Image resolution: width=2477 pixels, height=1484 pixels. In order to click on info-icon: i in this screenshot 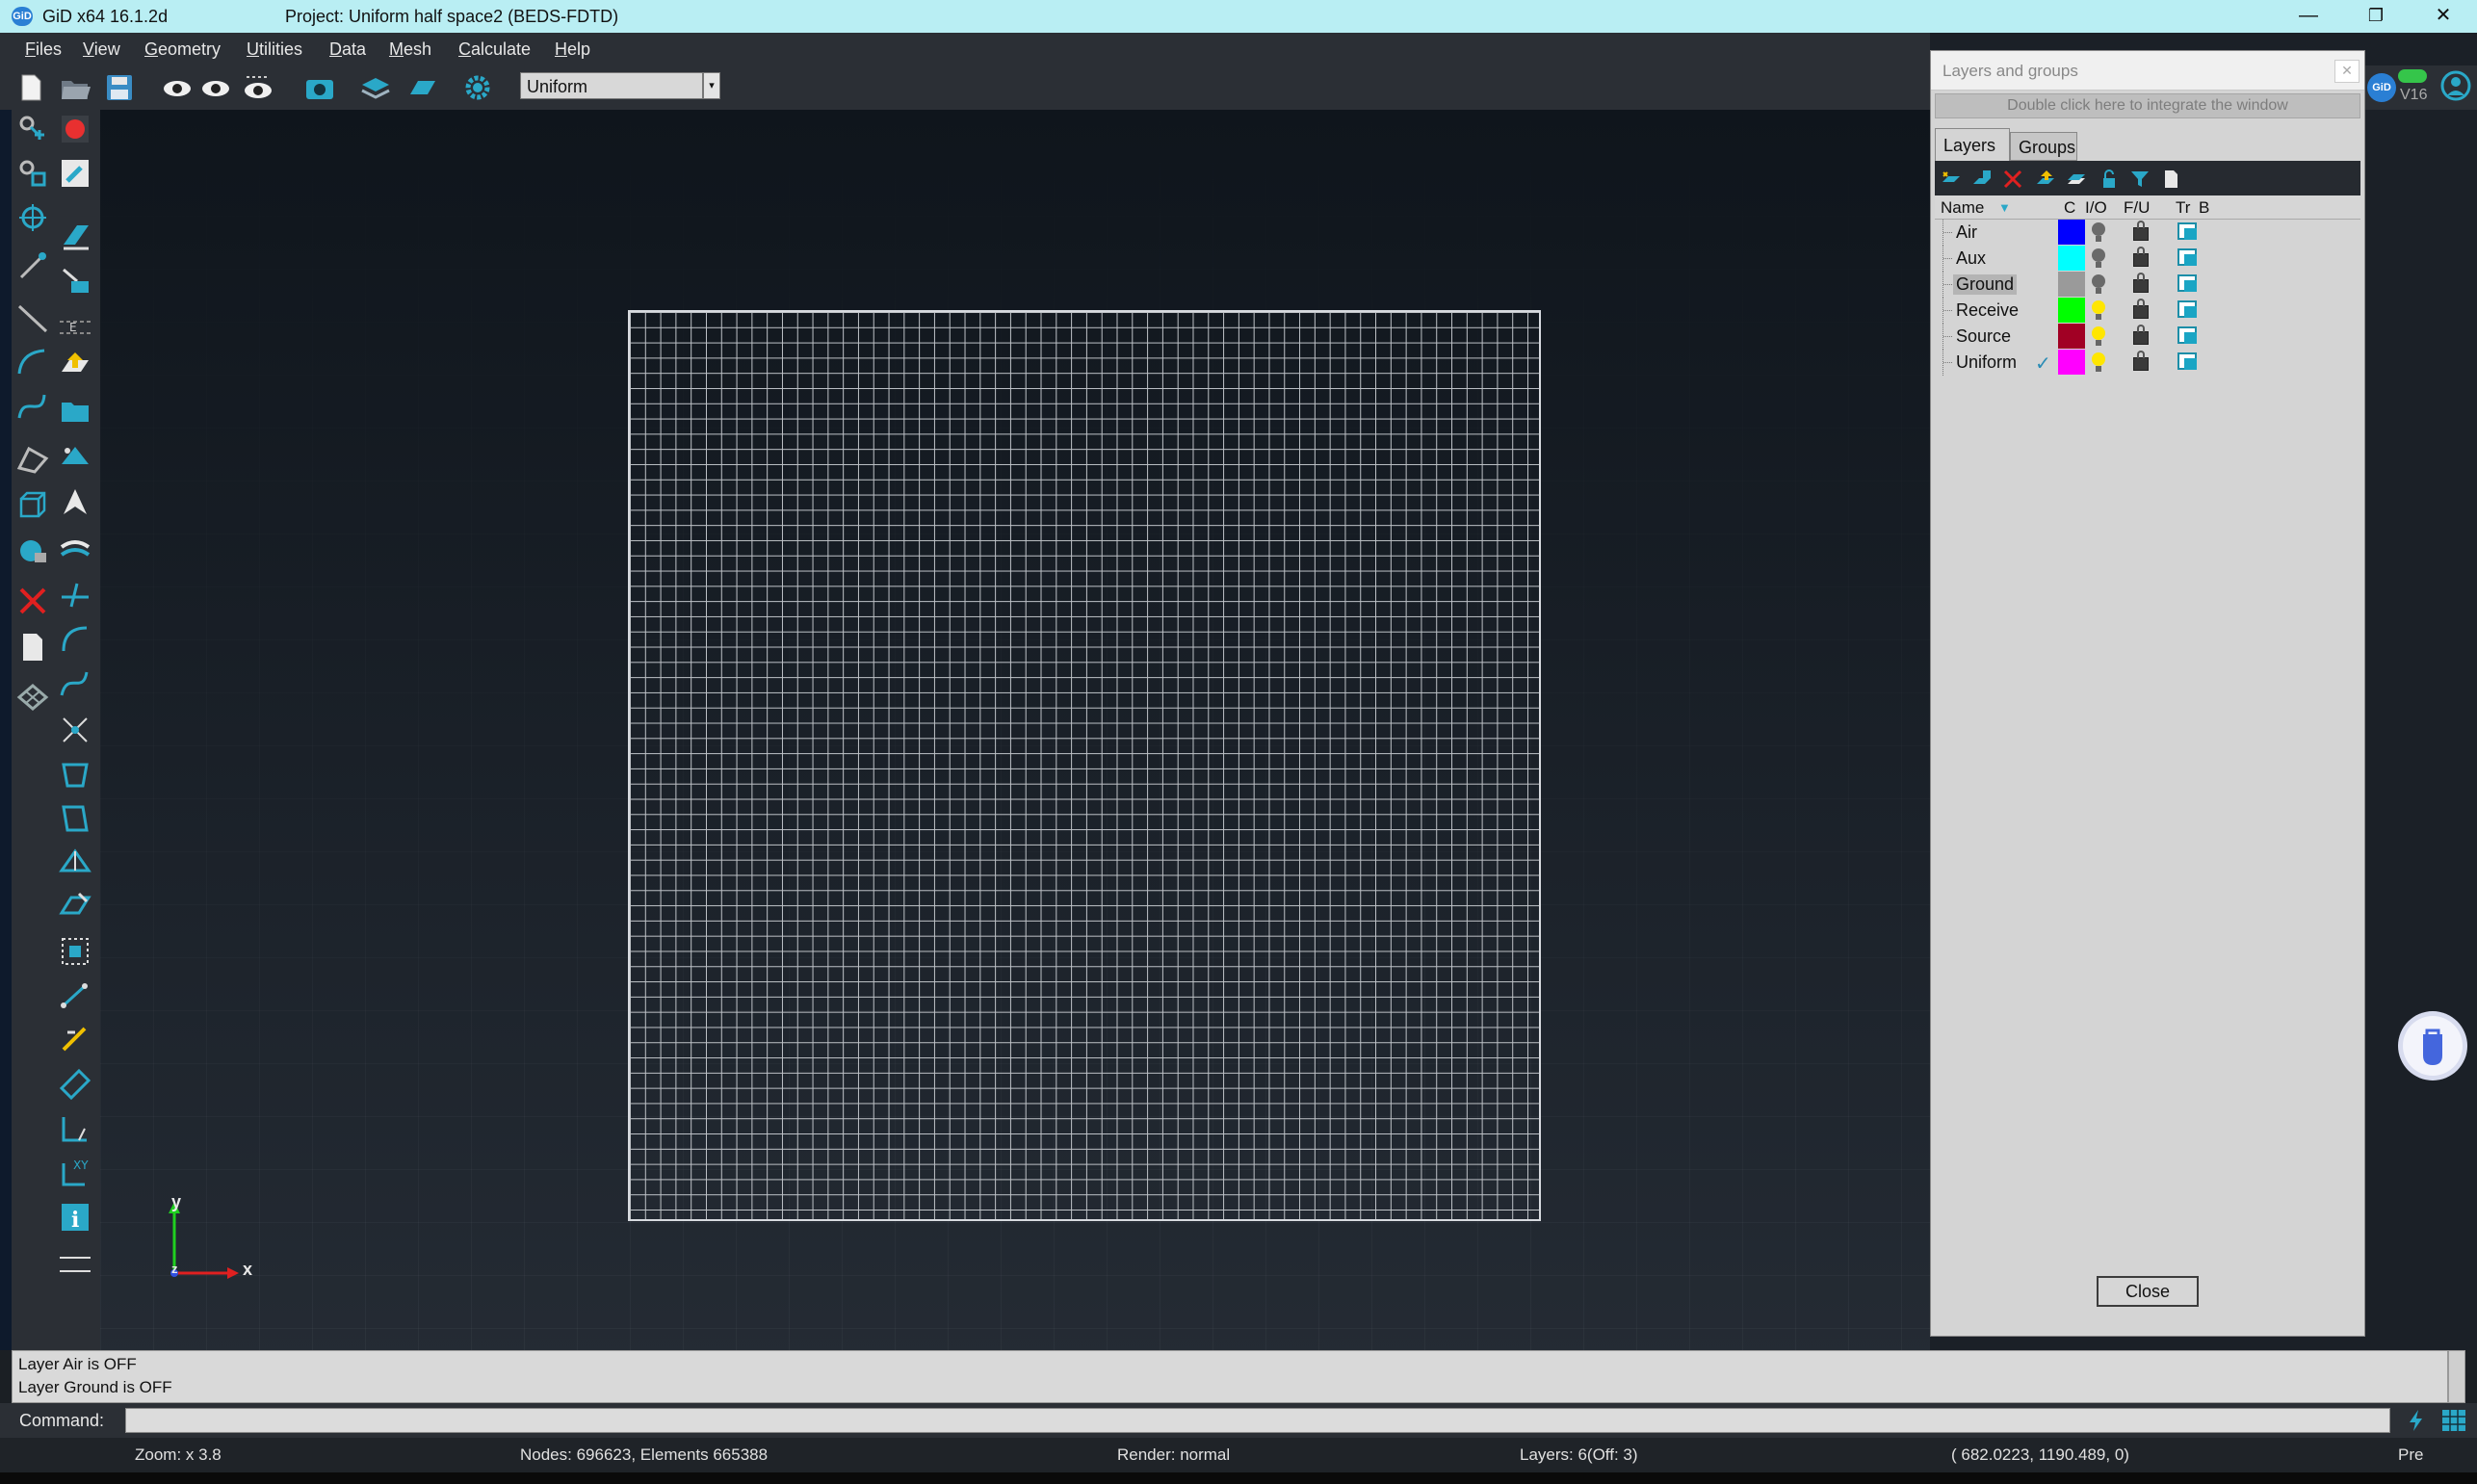, I will do `click(75, 1217)`.